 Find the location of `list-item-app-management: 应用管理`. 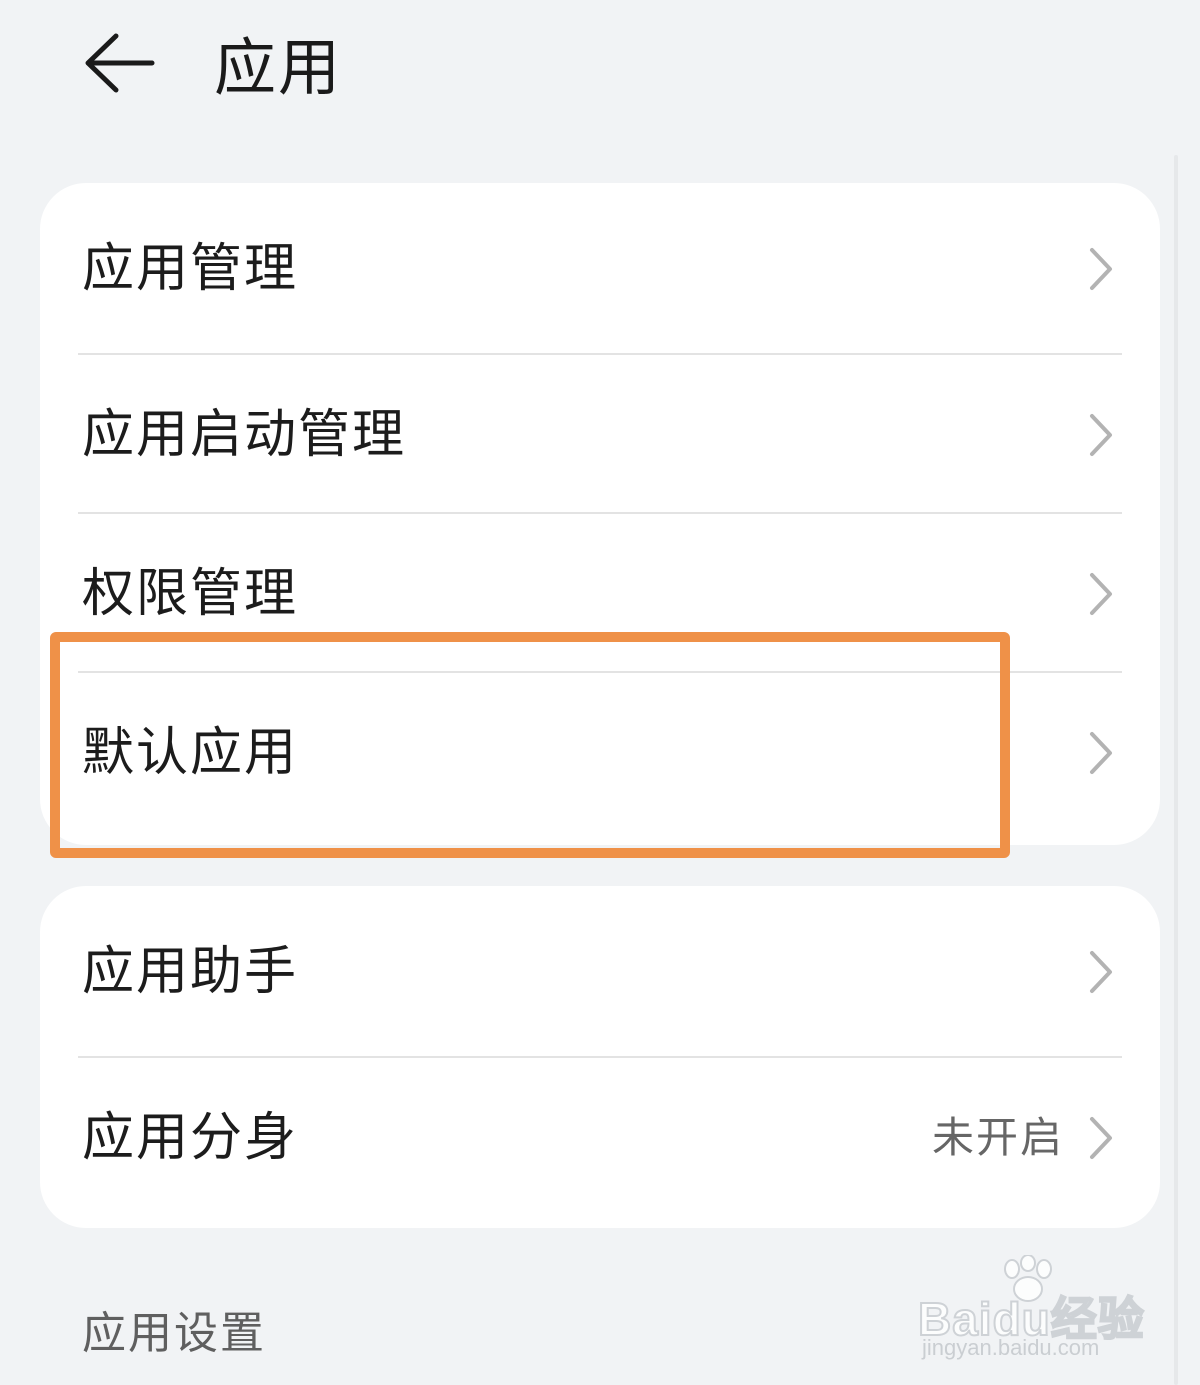

list-item-app-management: 应用管理 is located at coordinates (600, 269).